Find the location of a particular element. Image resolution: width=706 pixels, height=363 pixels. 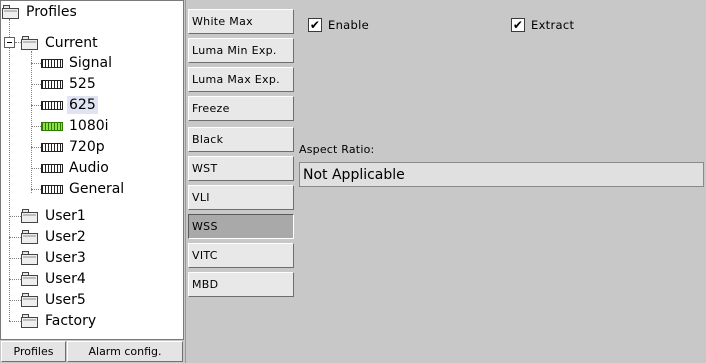

tree-node-1080i: 1080i is located at coordinates (76, 126).